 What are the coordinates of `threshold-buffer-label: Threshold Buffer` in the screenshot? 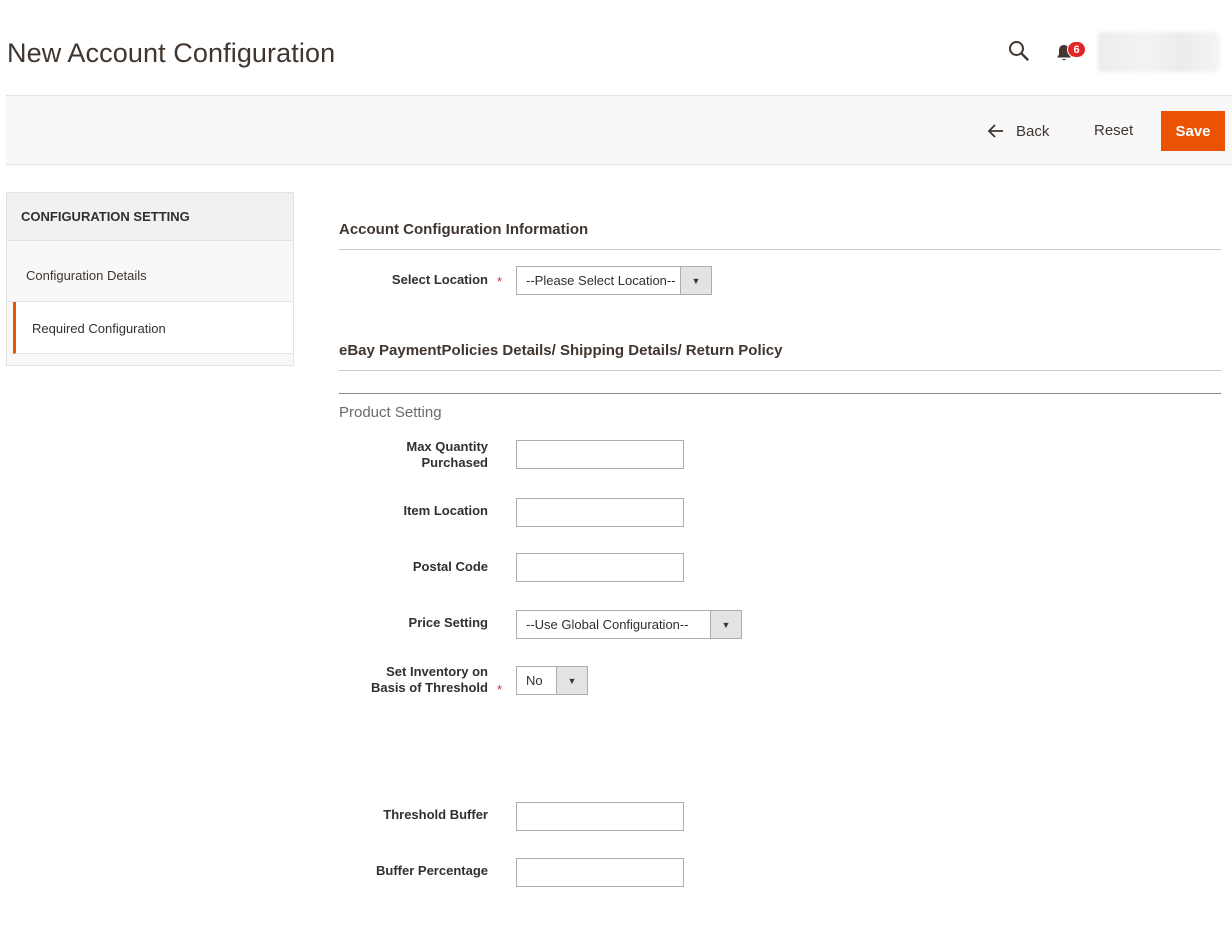 It's located at (435, 814).